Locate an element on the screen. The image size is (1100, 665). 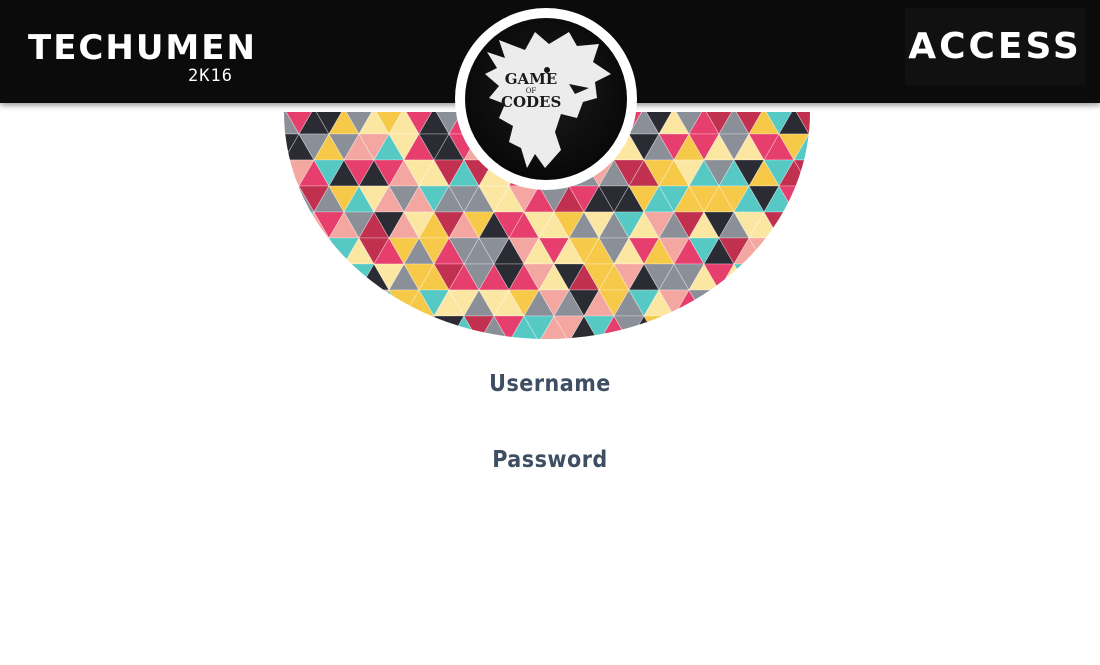
logo-year: 2K16 is located at coordinates (210, 76).